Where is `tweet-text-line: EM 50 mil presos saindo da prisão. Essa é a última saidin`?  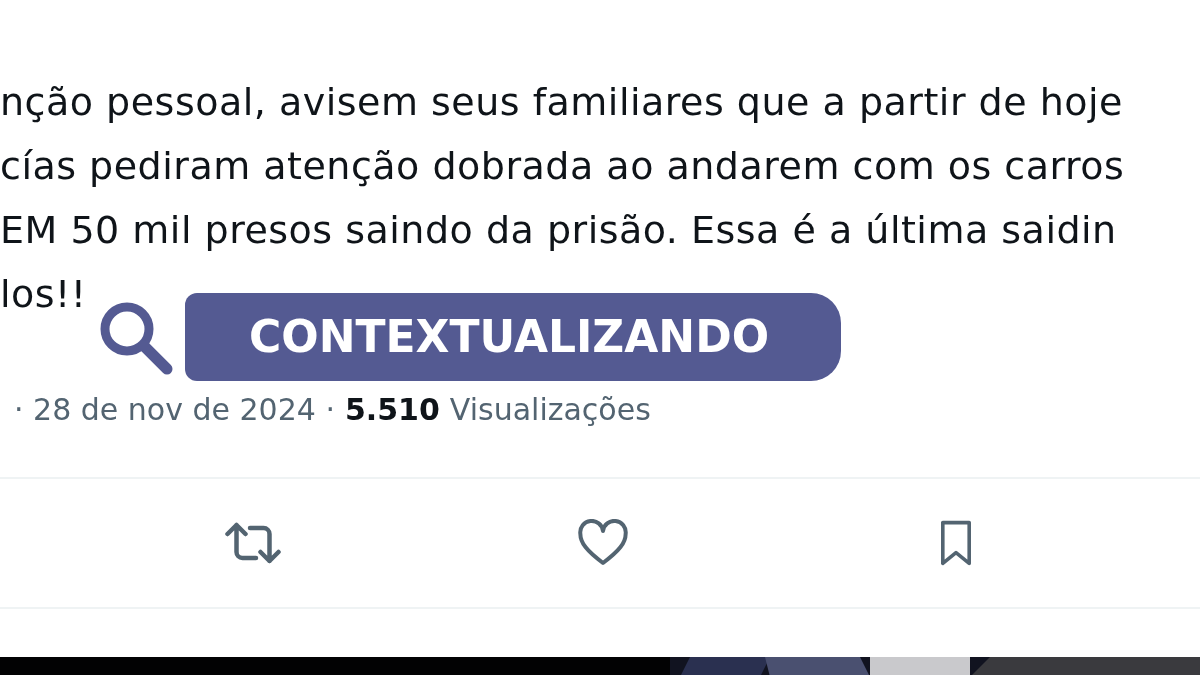 tweet-text-line: EM 50 mil presos saindo da prisão. Essa é a última saidin is located at coordinates (559, 230).